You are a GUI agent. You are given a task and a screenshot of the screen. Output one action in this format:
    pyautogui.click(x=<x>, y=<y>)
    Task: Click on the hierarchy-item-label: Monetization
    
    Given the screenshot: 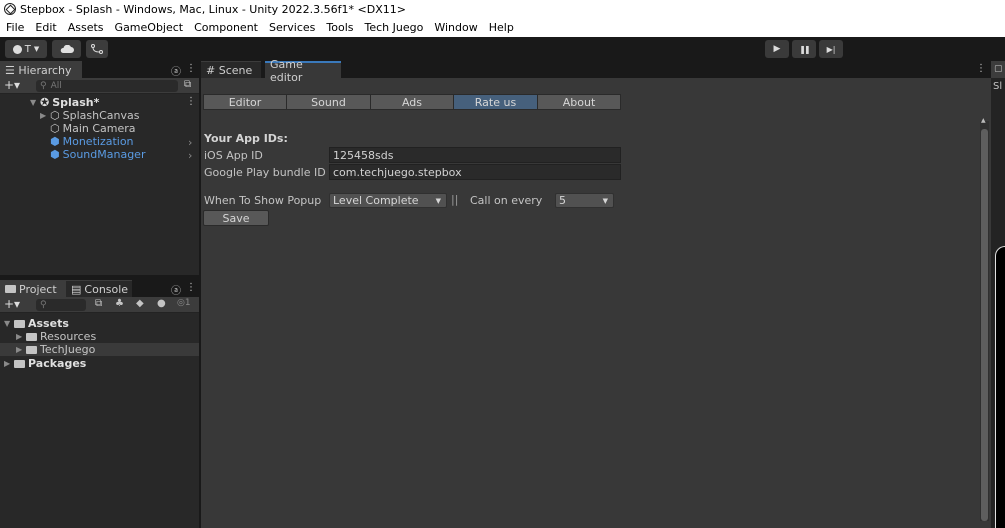 What is the action you would take?
    pyautogui.click(x=98, y=141)
    